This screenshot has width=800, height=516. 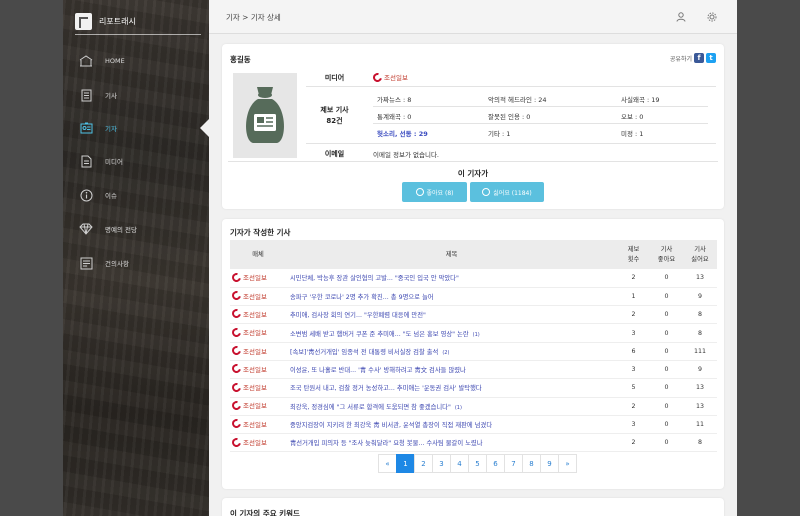 I want to click on sidebar-item-article: 기사, so click(x=142, y=95).